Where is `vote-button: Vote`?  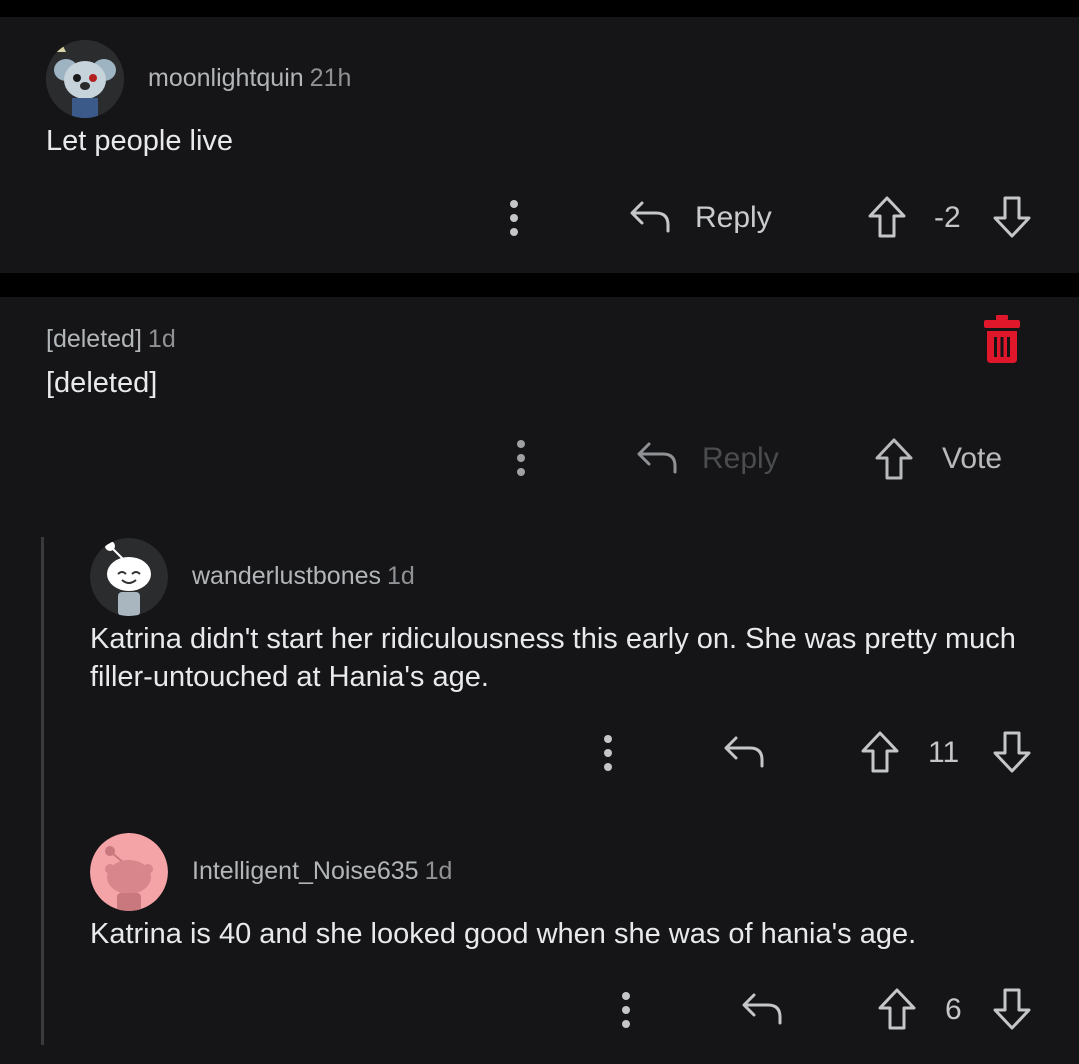
vote-button: Vote is located at coordinates (972, 459).